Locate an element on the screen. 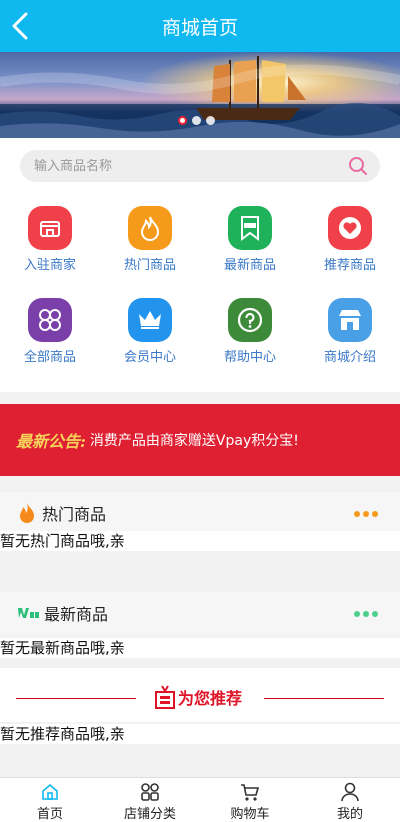  section-header-recommend: 为您推荐 is located at coordinates (200, 695).